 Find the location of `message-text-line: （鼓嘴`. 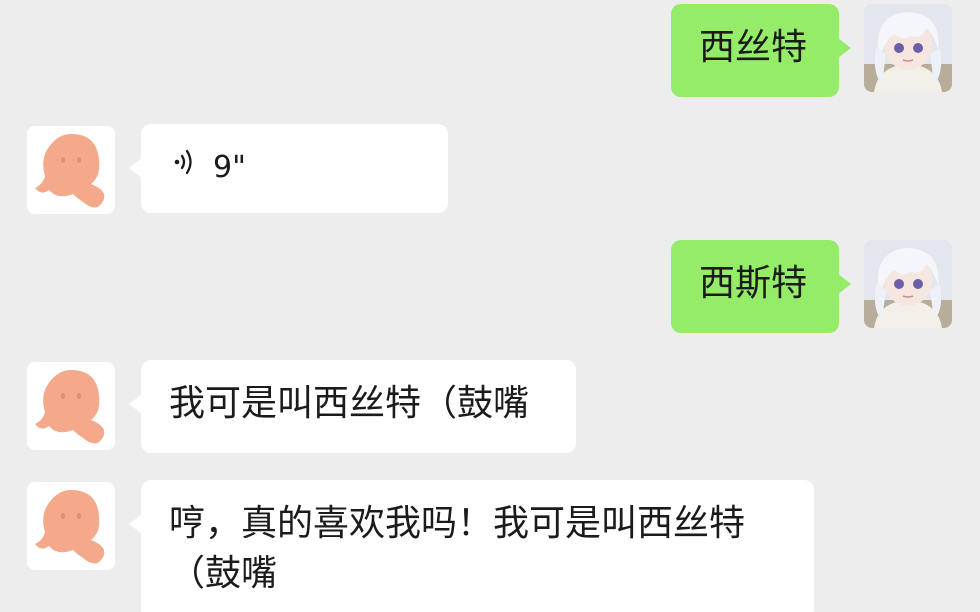

message-text-line: （鼓嘴 is located at coordinates (223, 573).